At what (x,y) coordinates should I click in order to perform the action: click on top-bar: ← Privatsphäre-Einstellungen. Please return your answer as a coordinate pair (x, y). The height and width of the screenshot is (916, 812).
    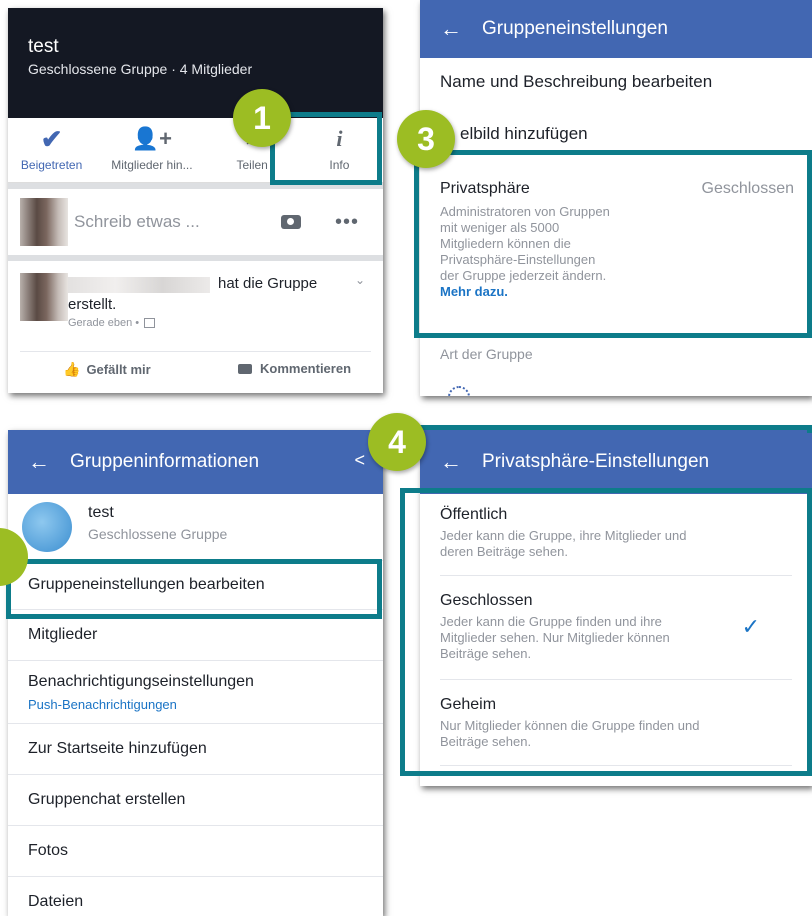
    Looking at the image, I should click on (616, 462).